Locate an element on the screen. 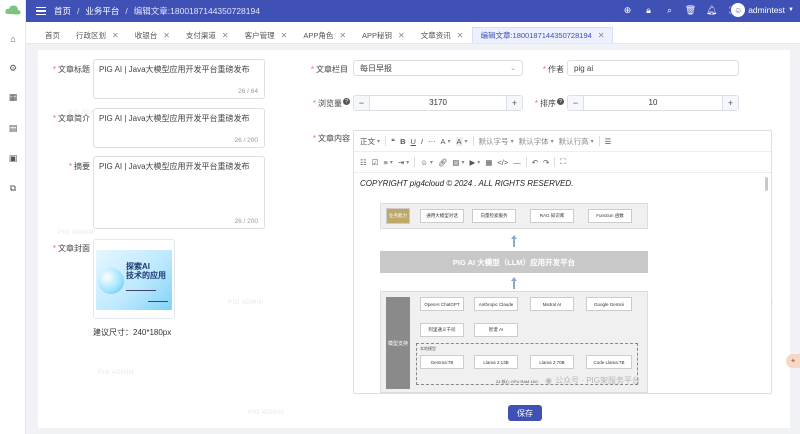  editor-scrollbar is located at coordinates (766, 184).